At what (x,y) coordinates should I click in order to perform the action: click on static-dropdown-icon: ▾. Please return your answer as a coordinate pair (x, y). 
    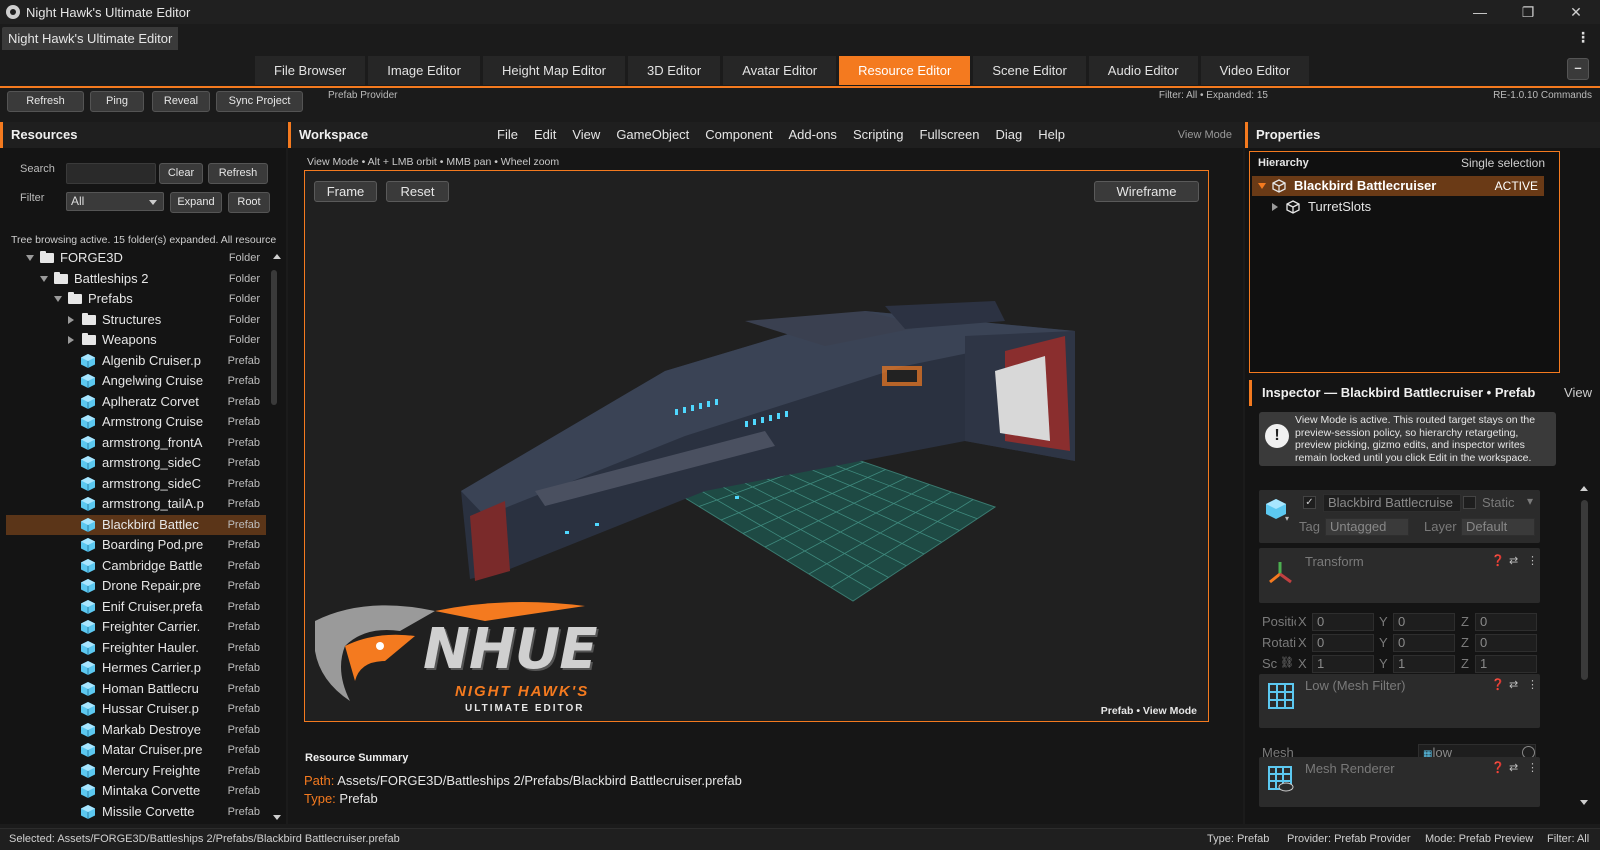
    Looking at the image, I should click on (1530, 501).